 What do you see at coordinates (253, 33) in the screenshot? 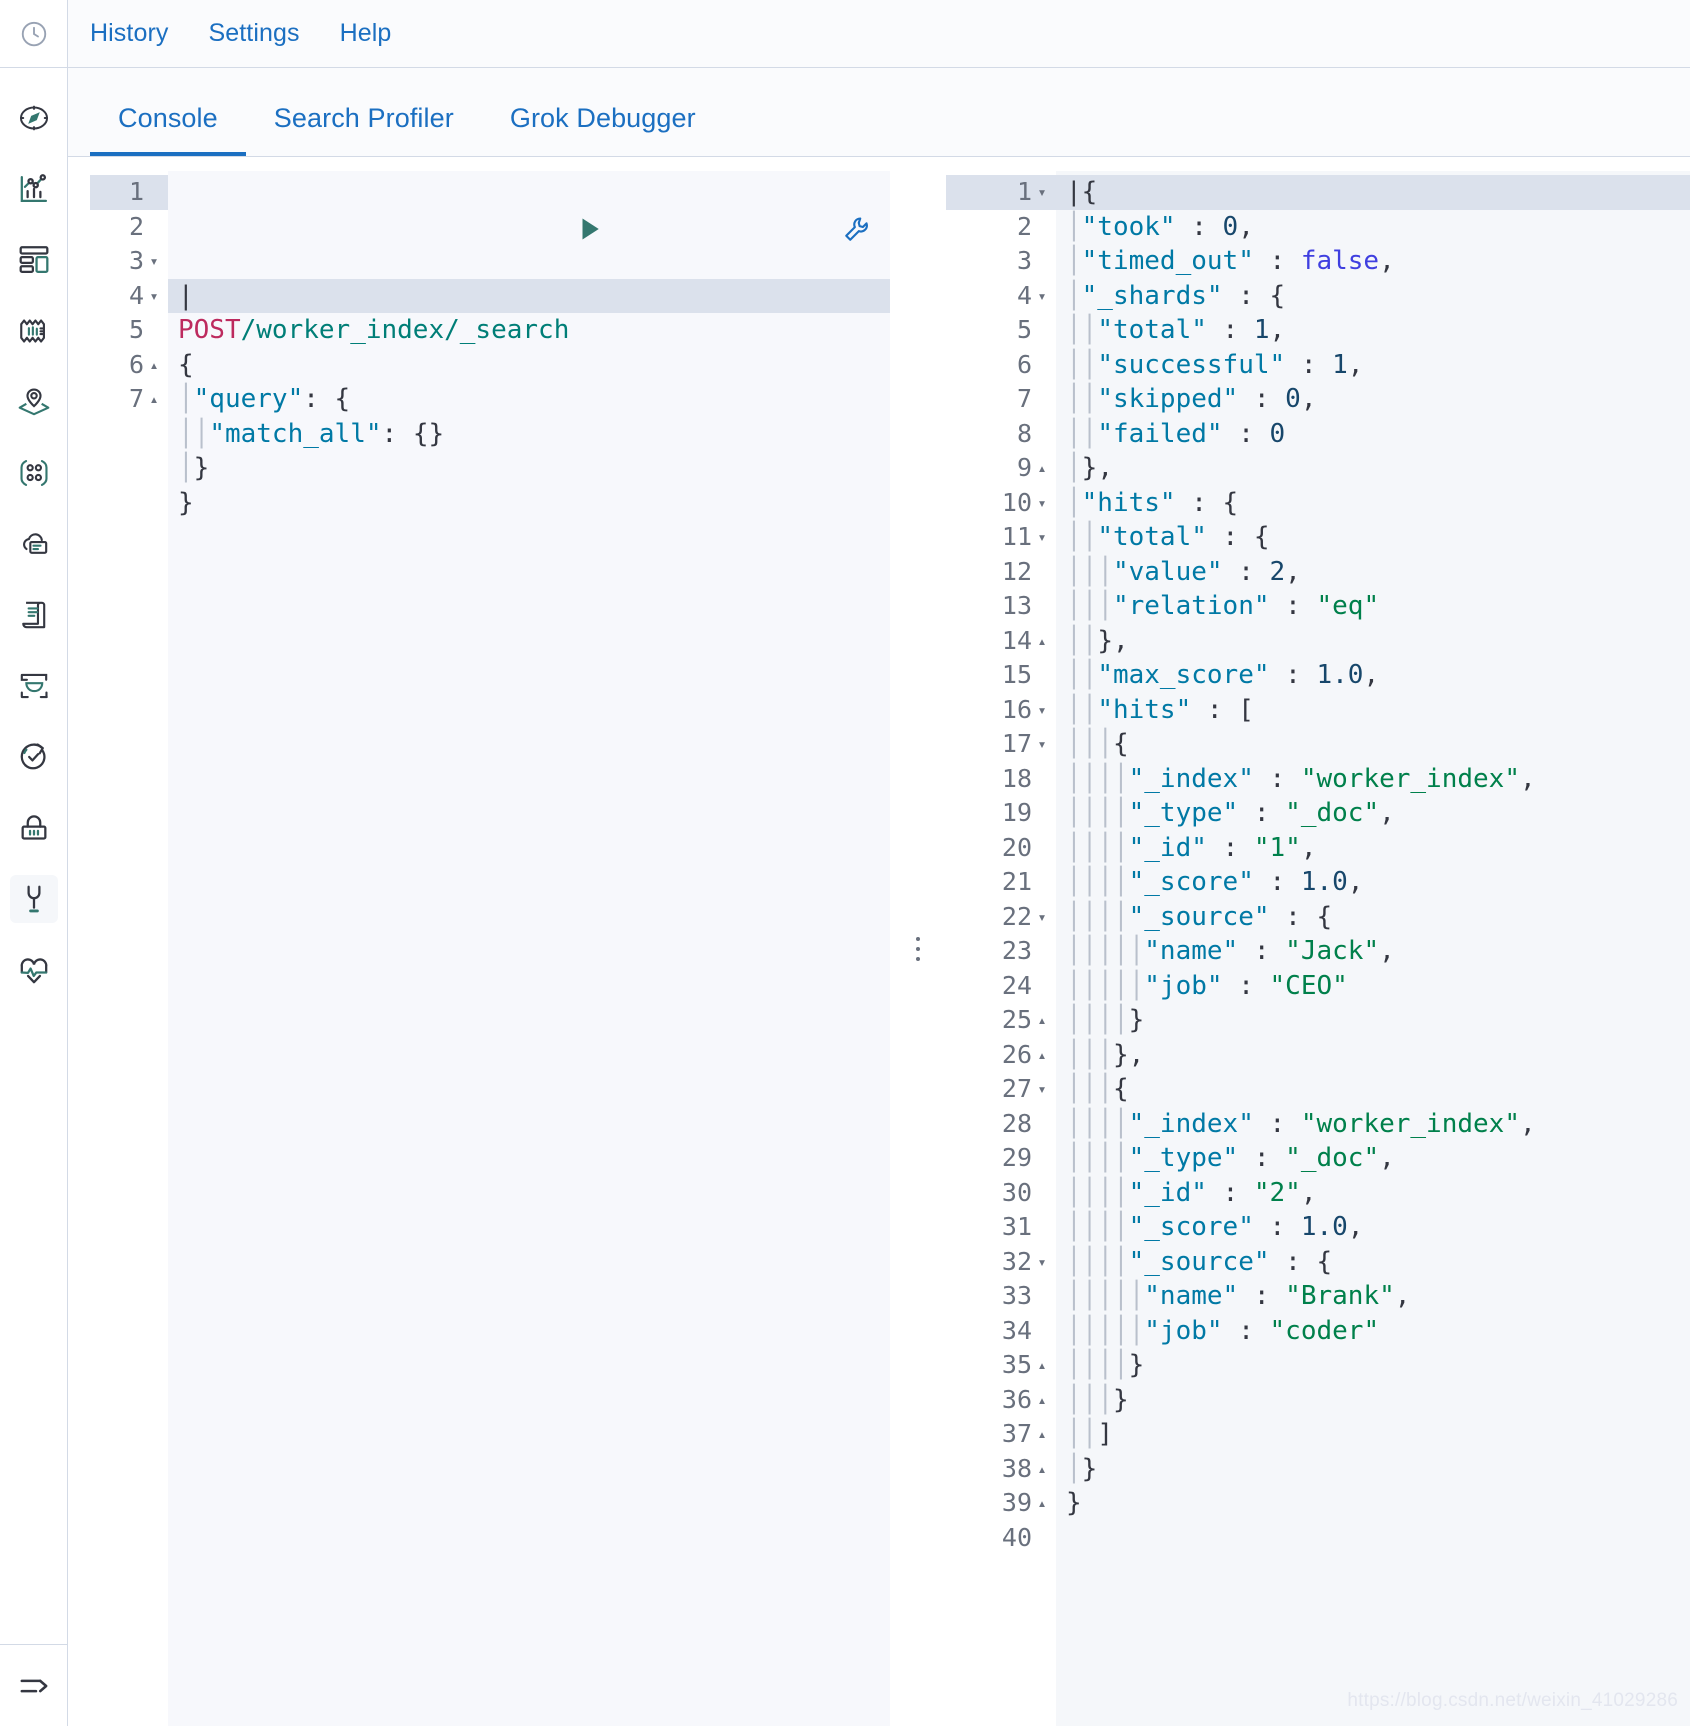
I see `topbar-link-settings: Settings` at bounding box center [253, 33].